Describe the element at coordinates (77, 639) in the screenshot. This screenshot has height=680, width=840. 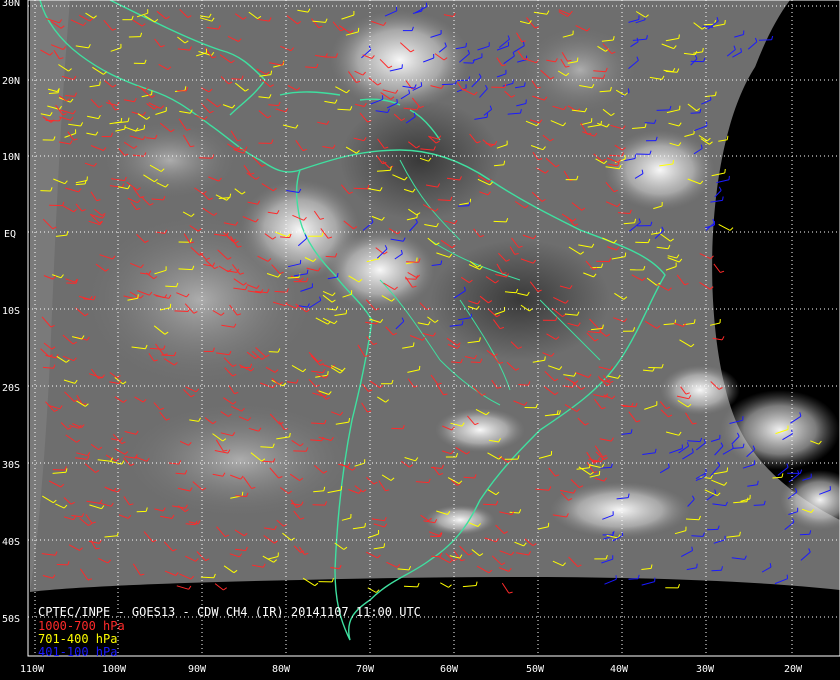
I see `legend-mid-level: 701-400 hPa` at that location.